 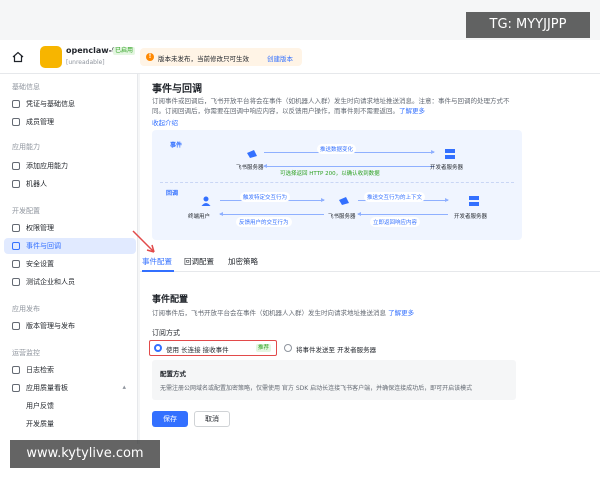 What do you see at coordinates (16, 104) in the screenshot?
I see `key-icon` at bounding box center [16, 104].